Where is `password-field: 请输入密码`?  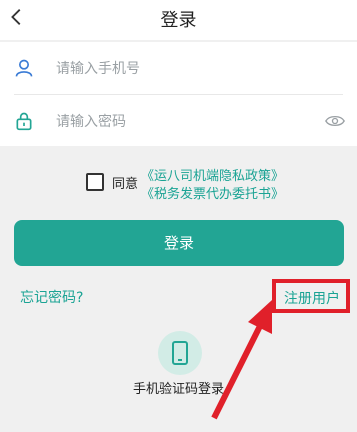
password-field: 请输入密码 is located at coordinates (178, 121).